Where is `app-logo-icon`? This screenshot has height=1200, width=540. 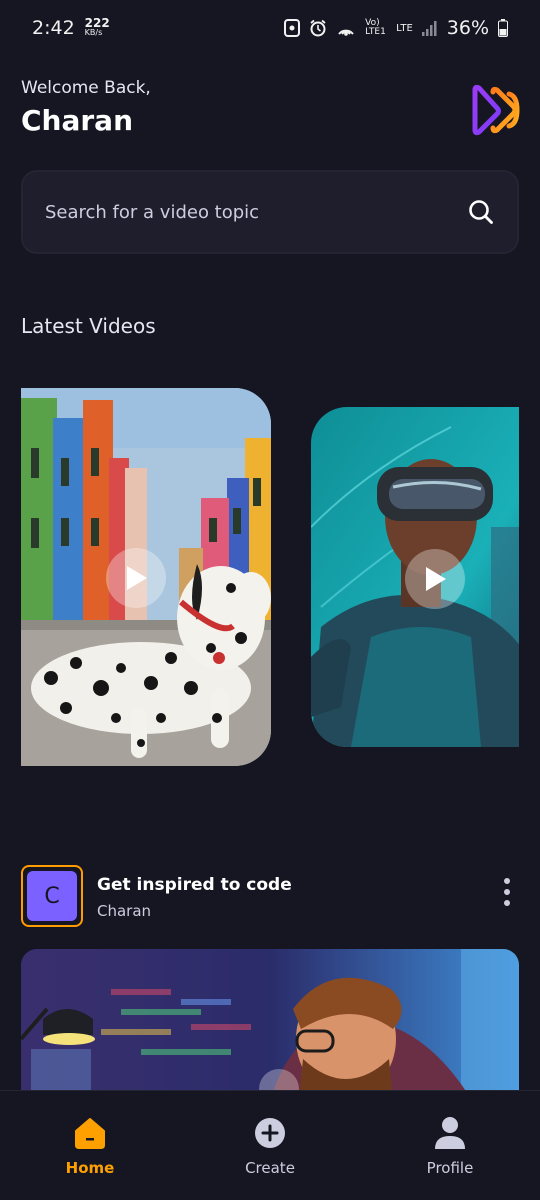
app-logo-icon is located at coordinates (496, 110).